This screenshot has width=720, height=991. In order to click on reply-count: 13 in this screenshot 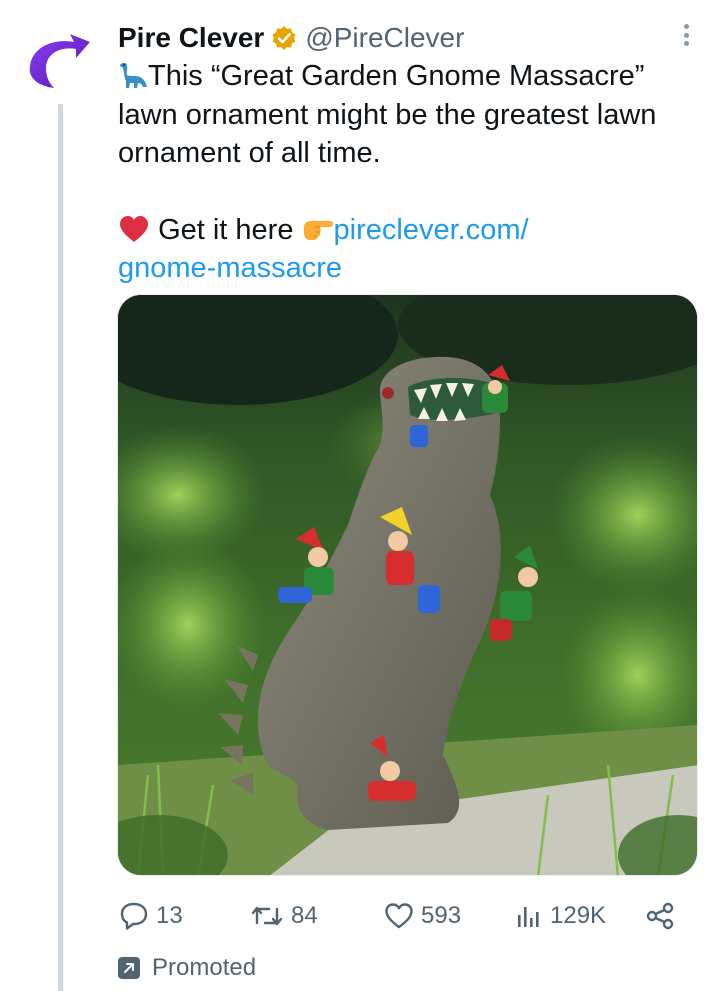, I will do `click(169, 915)`.